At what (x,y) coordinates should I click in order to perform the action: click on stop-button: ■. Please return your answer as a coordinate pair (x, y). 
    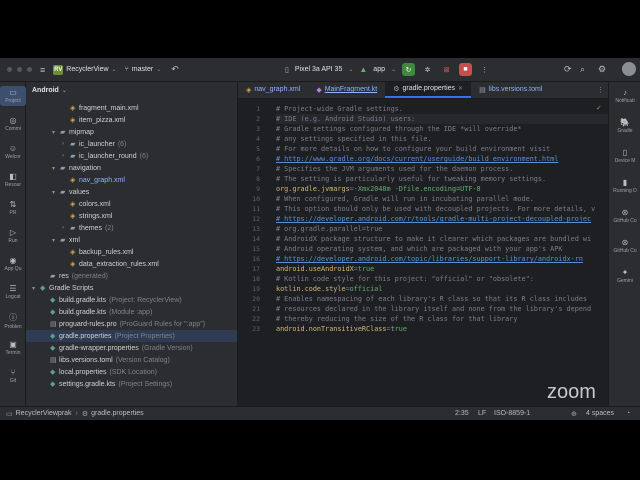
    Looking at the image, I should click on (466, 69).